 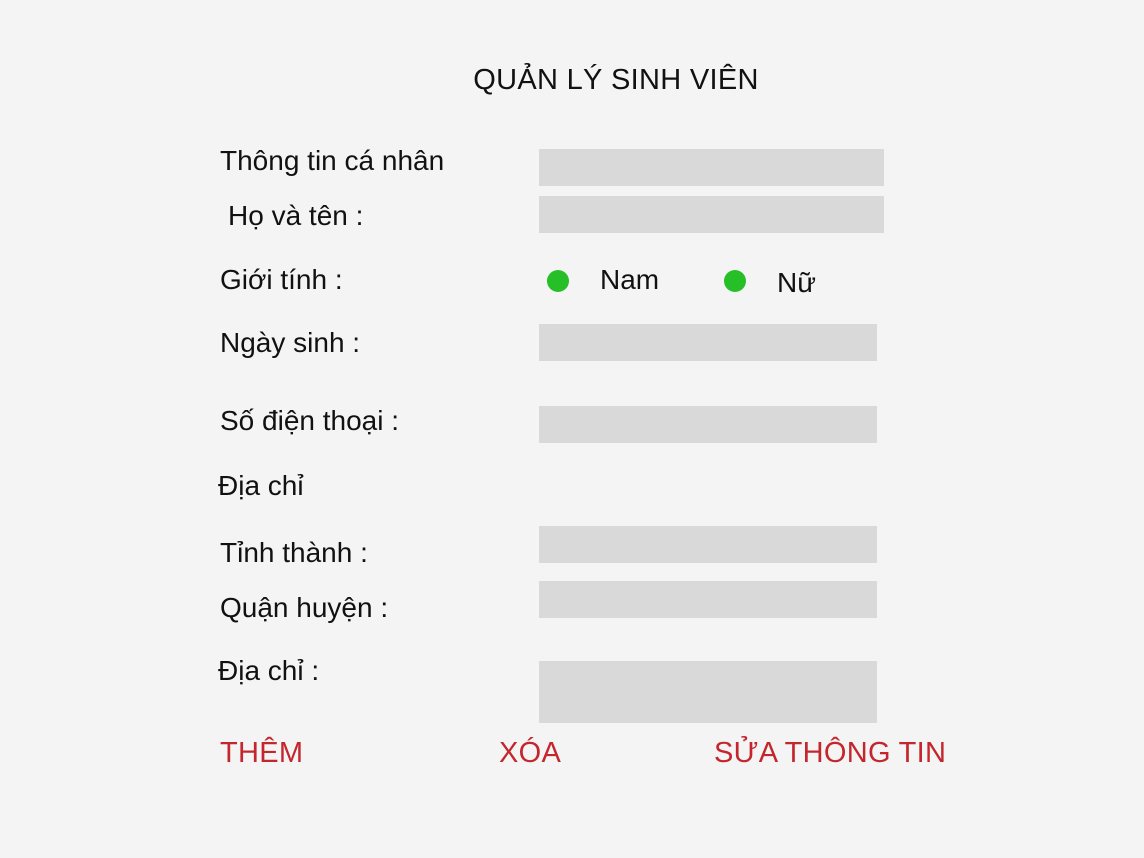 What do you see at coordinates (711, 167) in the screenshot?
I see `personal-info-input` at bounding box center [711, 167].